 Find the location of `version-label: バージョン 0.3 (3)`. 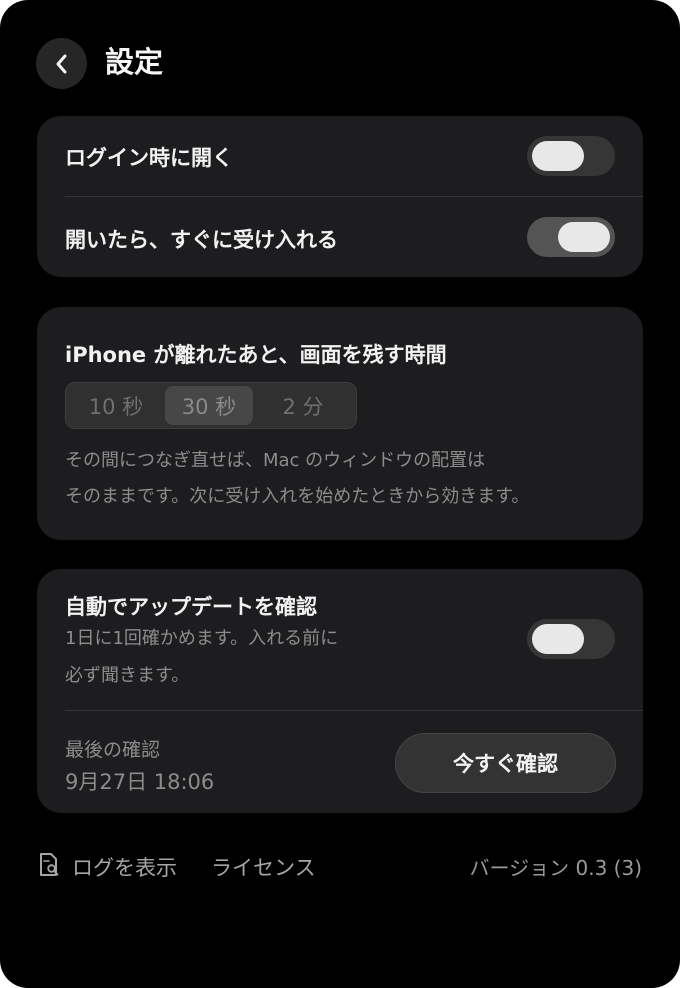

version-label: バージョン 0.3 (3) is located at coordinates (555, 868).